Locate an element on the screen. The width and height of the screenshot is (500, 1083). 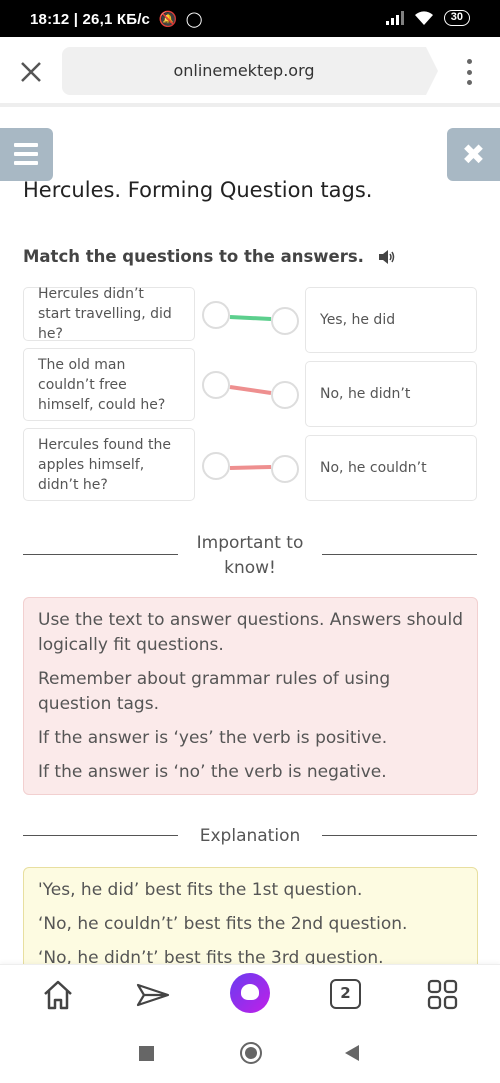
mute-bell-icon: 🔕 is located at coordinates (168, 19).